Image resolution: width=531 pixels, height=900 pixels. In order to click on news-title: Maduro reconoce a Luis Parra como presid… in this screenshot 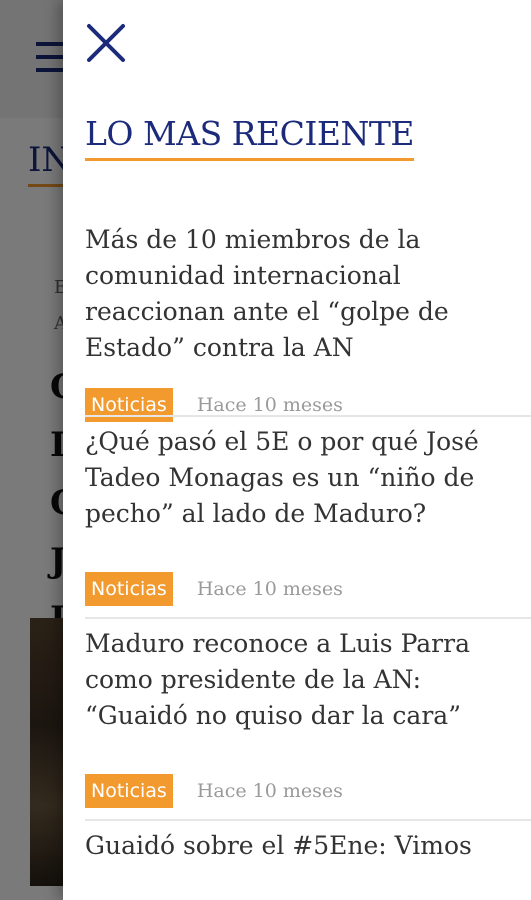, I will do `click(305, 680)`.